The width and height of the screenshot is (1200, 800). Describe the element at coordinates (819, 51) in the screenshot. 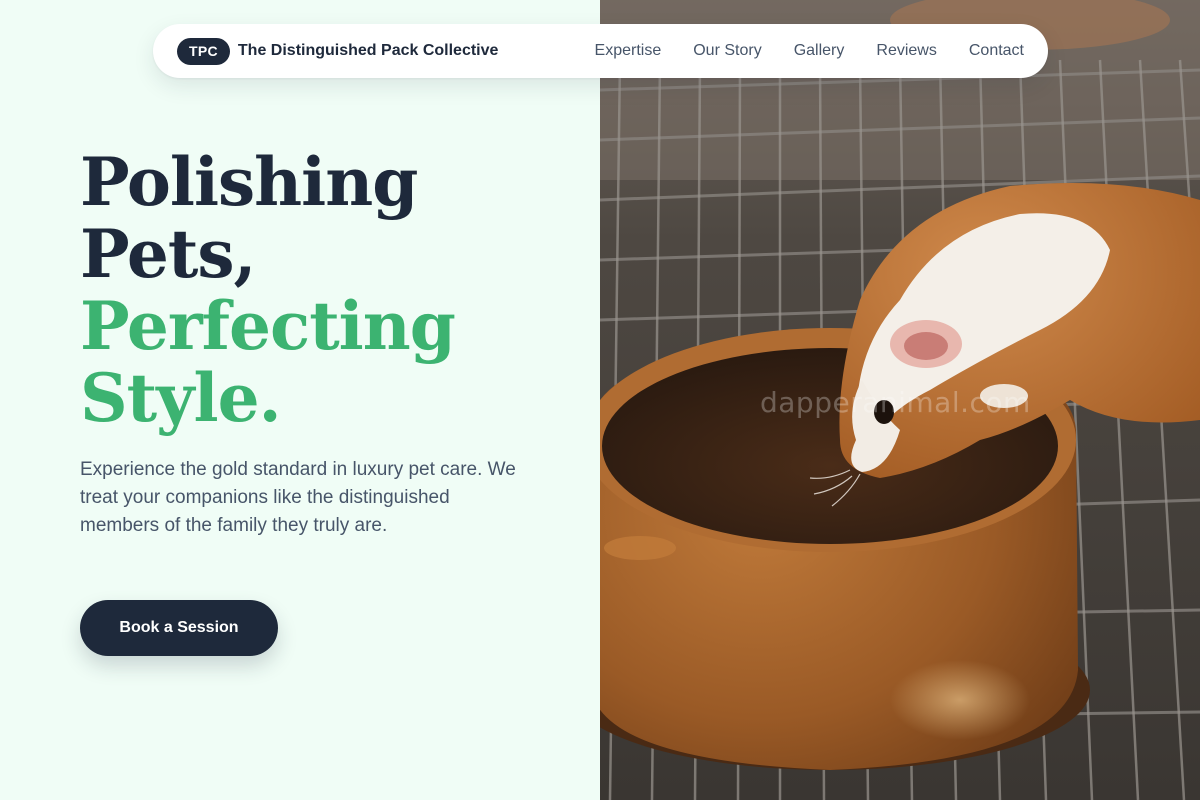

I see `nav-link-gallery: Gallery` at that location.